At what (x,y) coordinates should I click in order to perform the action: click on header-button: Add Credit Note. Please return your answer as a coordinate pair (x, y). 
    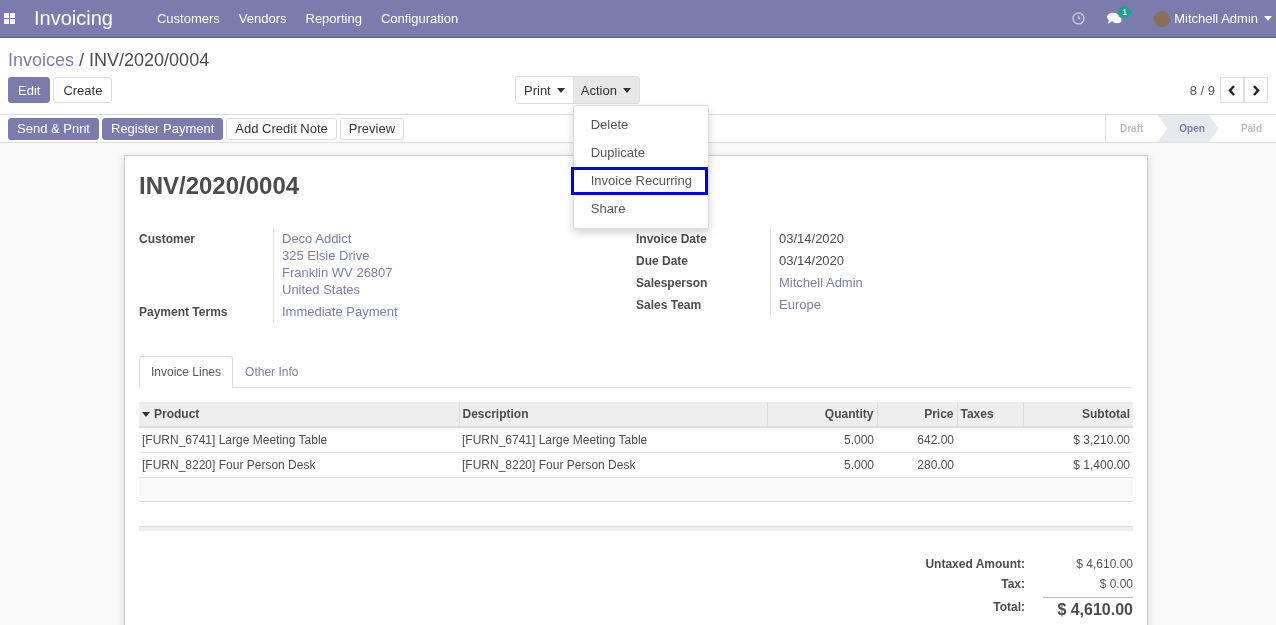
    Looking at the image, I should click on (281, 128).